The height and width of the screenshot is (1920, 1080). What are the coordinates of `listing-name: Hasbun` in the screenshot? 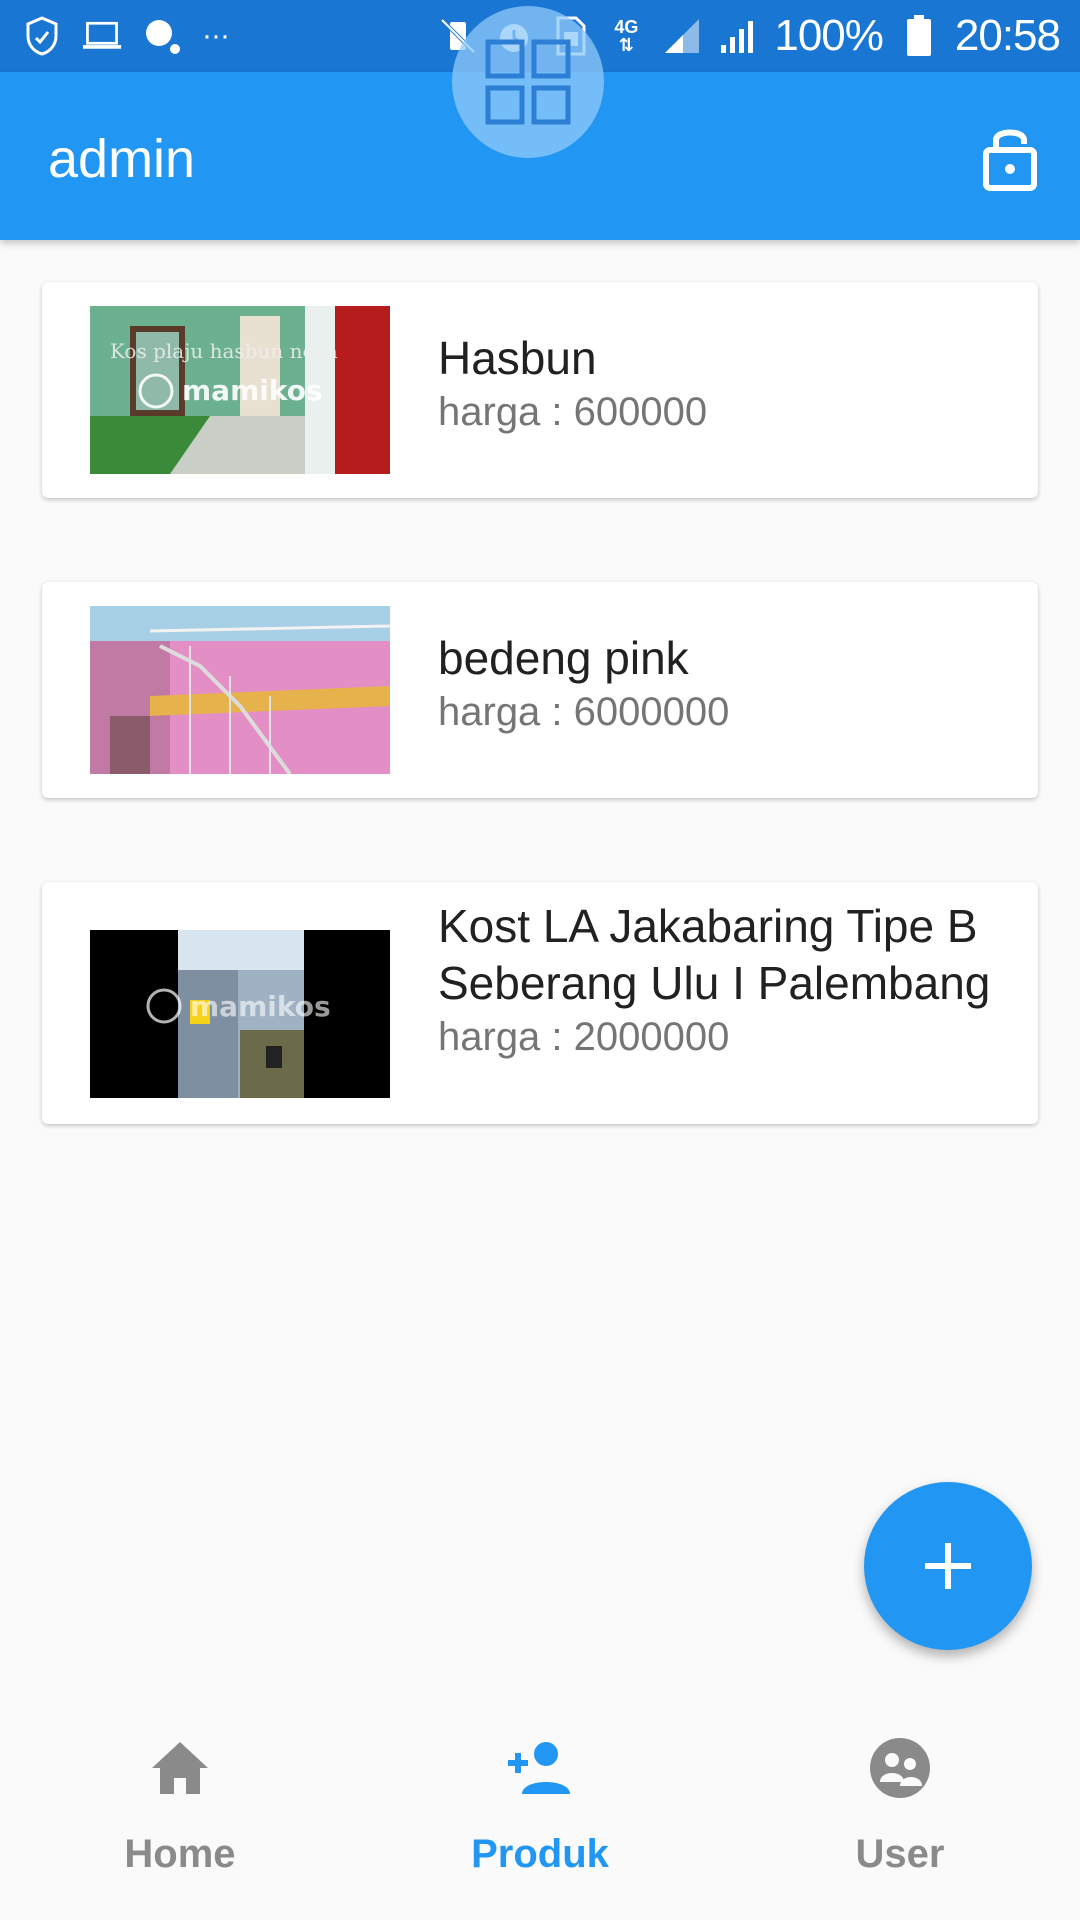 It's located at (517, 358).